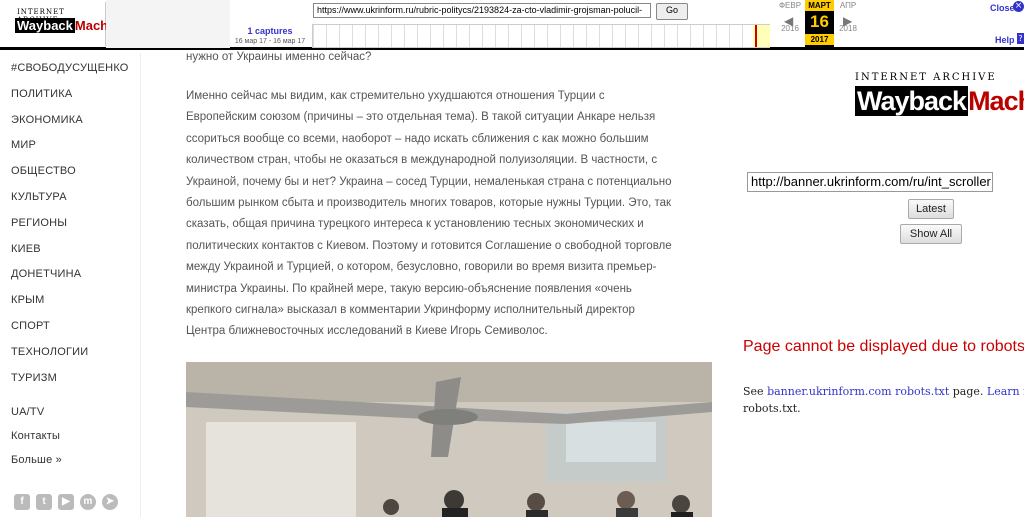 The width and height of the screenshot is (1024, 517). I want to click on sidebar-item: СПОРТ, so click(30, 326).